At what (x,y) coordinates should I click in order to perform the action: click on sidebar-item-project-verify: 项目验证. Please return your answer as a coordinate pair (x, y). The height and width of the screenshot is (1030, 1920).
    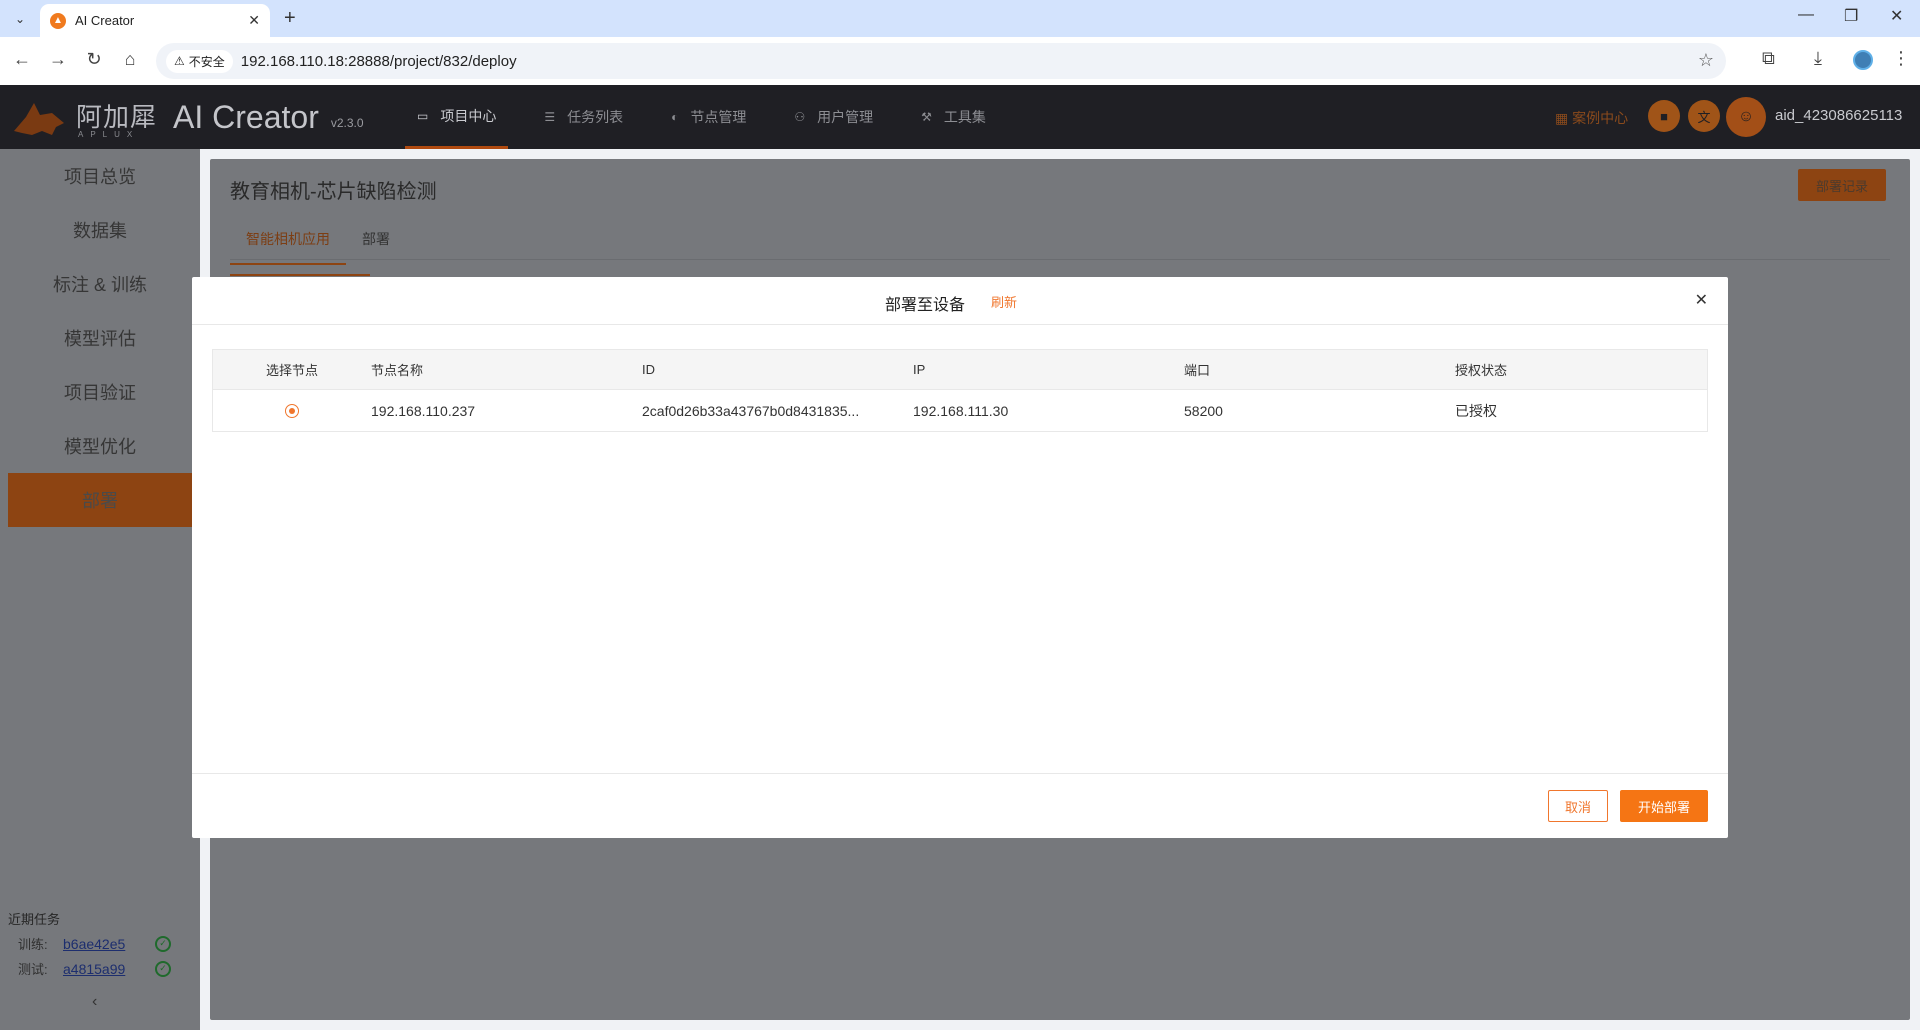
    Looking at the image, I should click on (100, 392).